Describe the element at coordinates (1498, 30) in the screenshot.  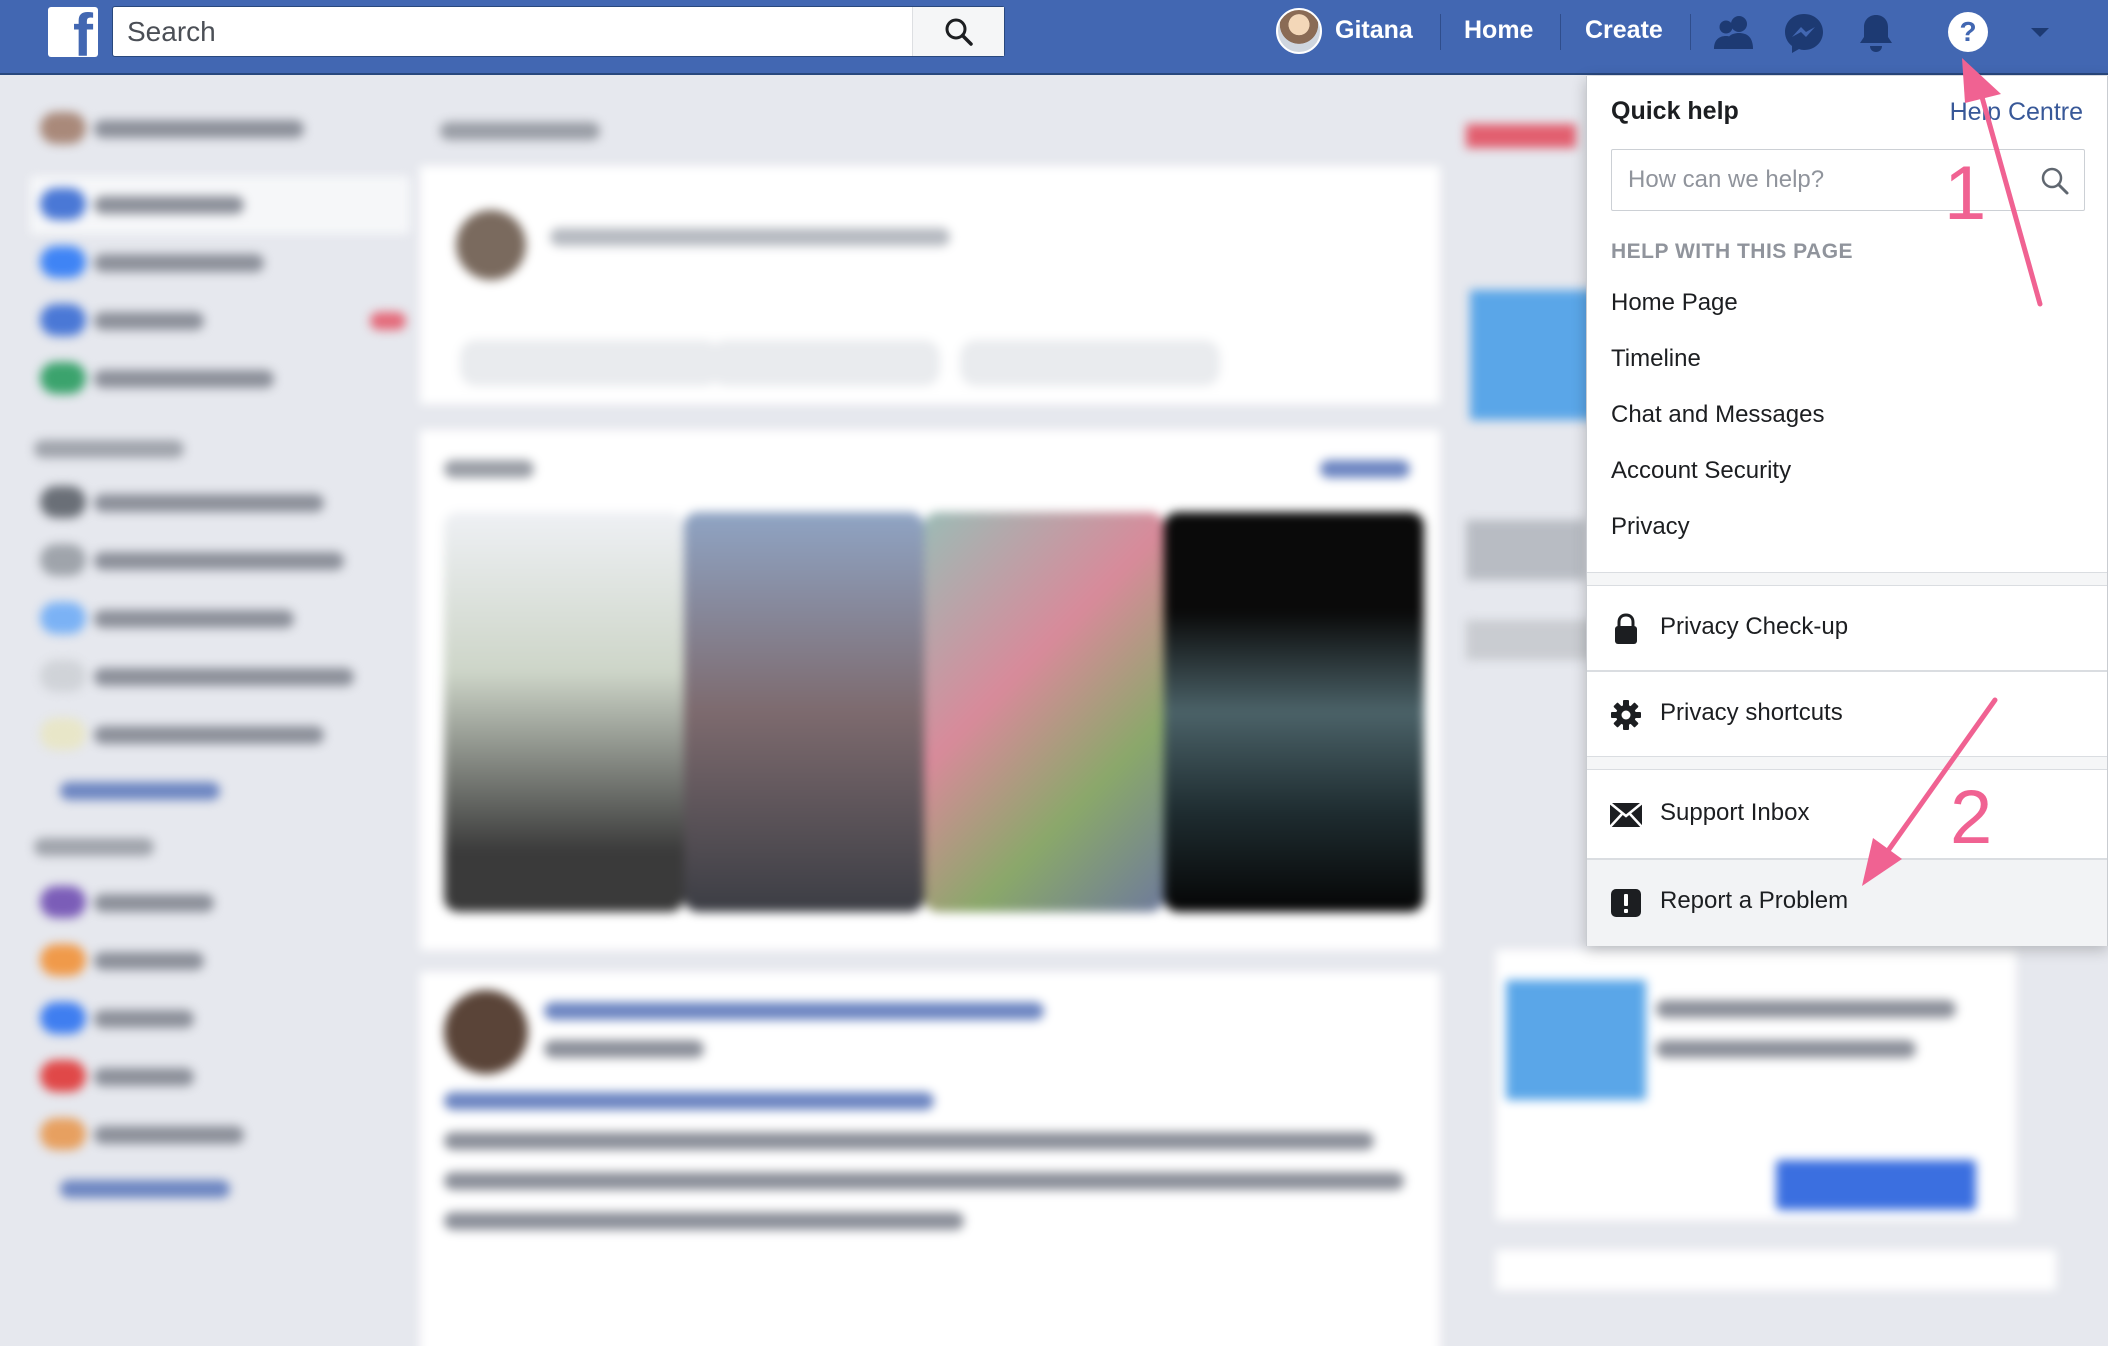
I see `home-link: Home` at that location.